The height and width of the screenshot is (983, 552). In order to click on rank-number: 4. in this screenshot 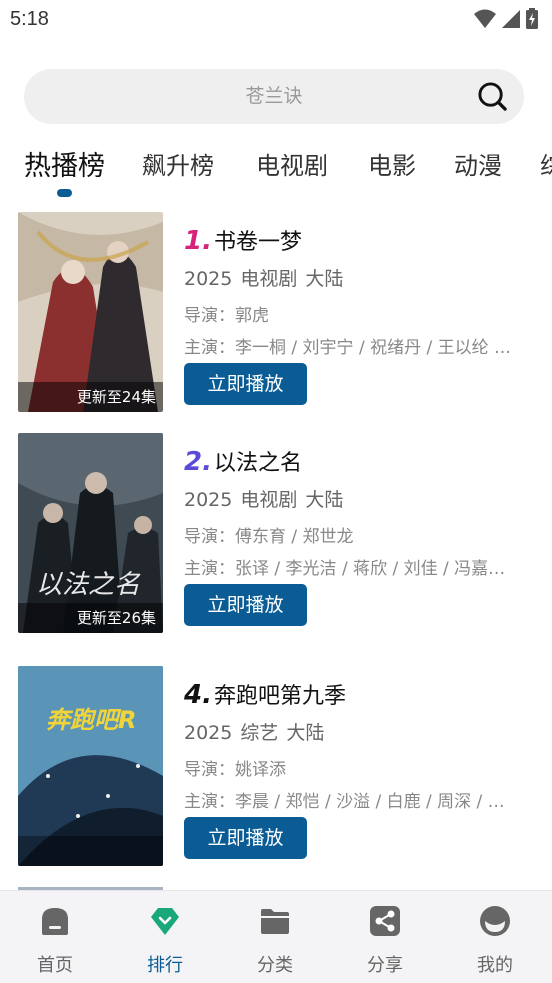, I will do `click(198, 695)`.